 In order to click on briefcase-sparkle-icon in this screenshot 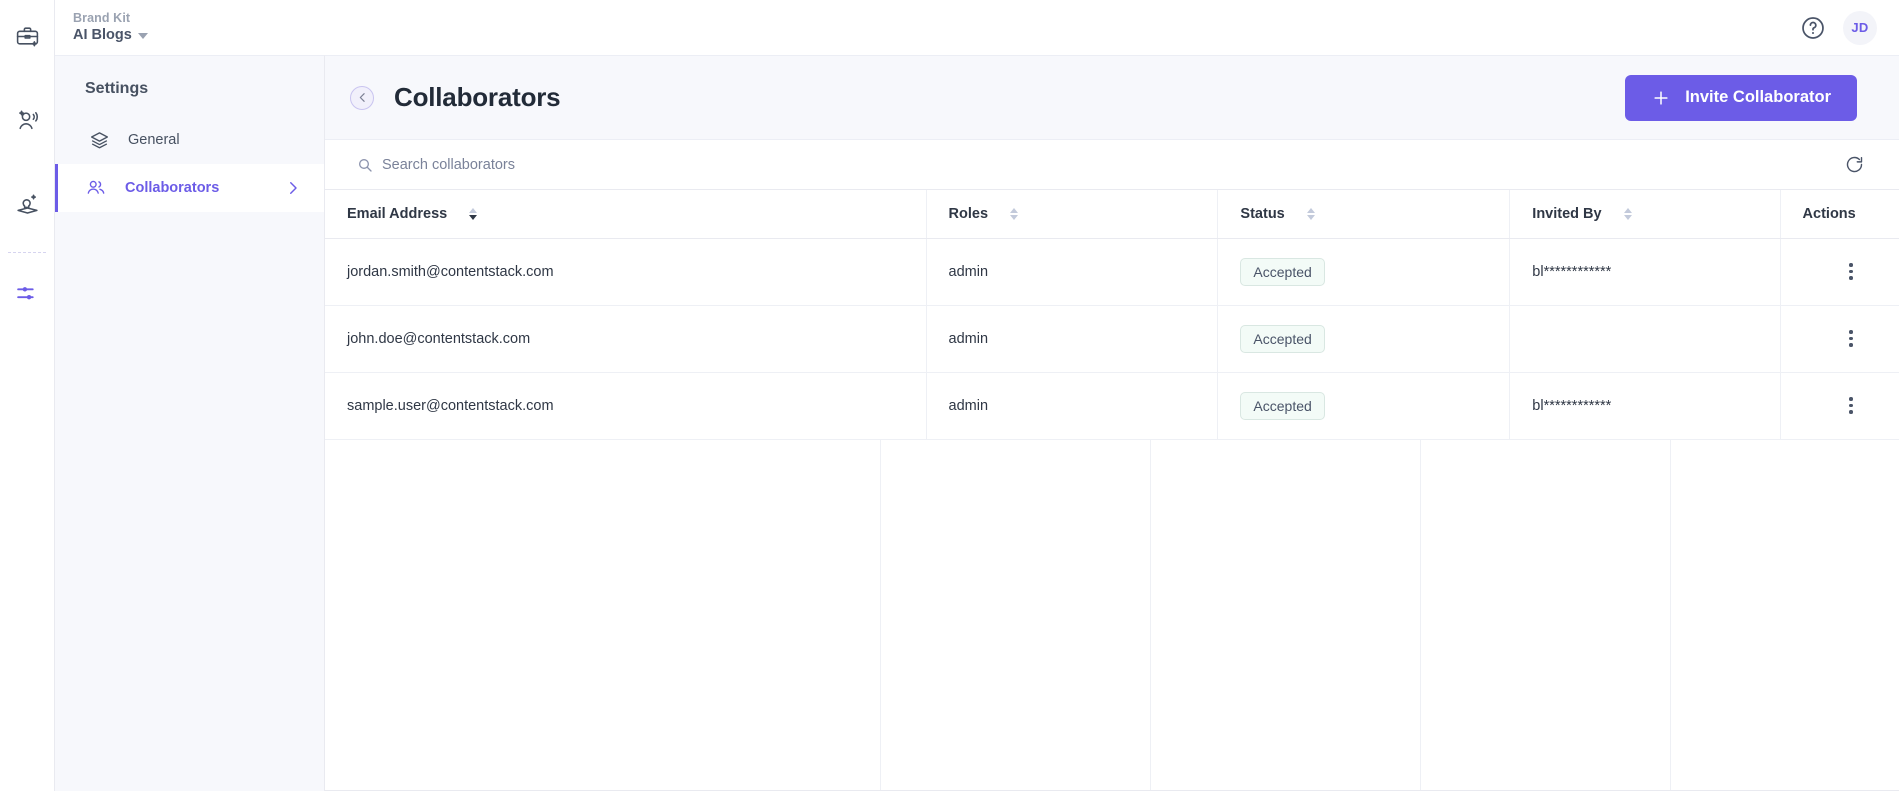, I will do `click(27, 36)`.